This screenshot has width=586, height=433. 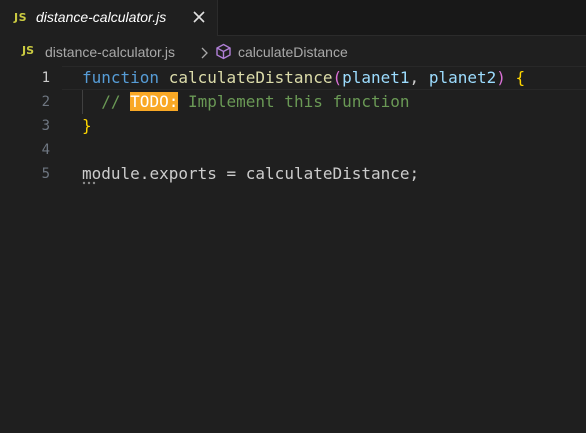 I want to click on tab-distance-calculator: JS distance-calculator.js, so click(x=109, y=18).